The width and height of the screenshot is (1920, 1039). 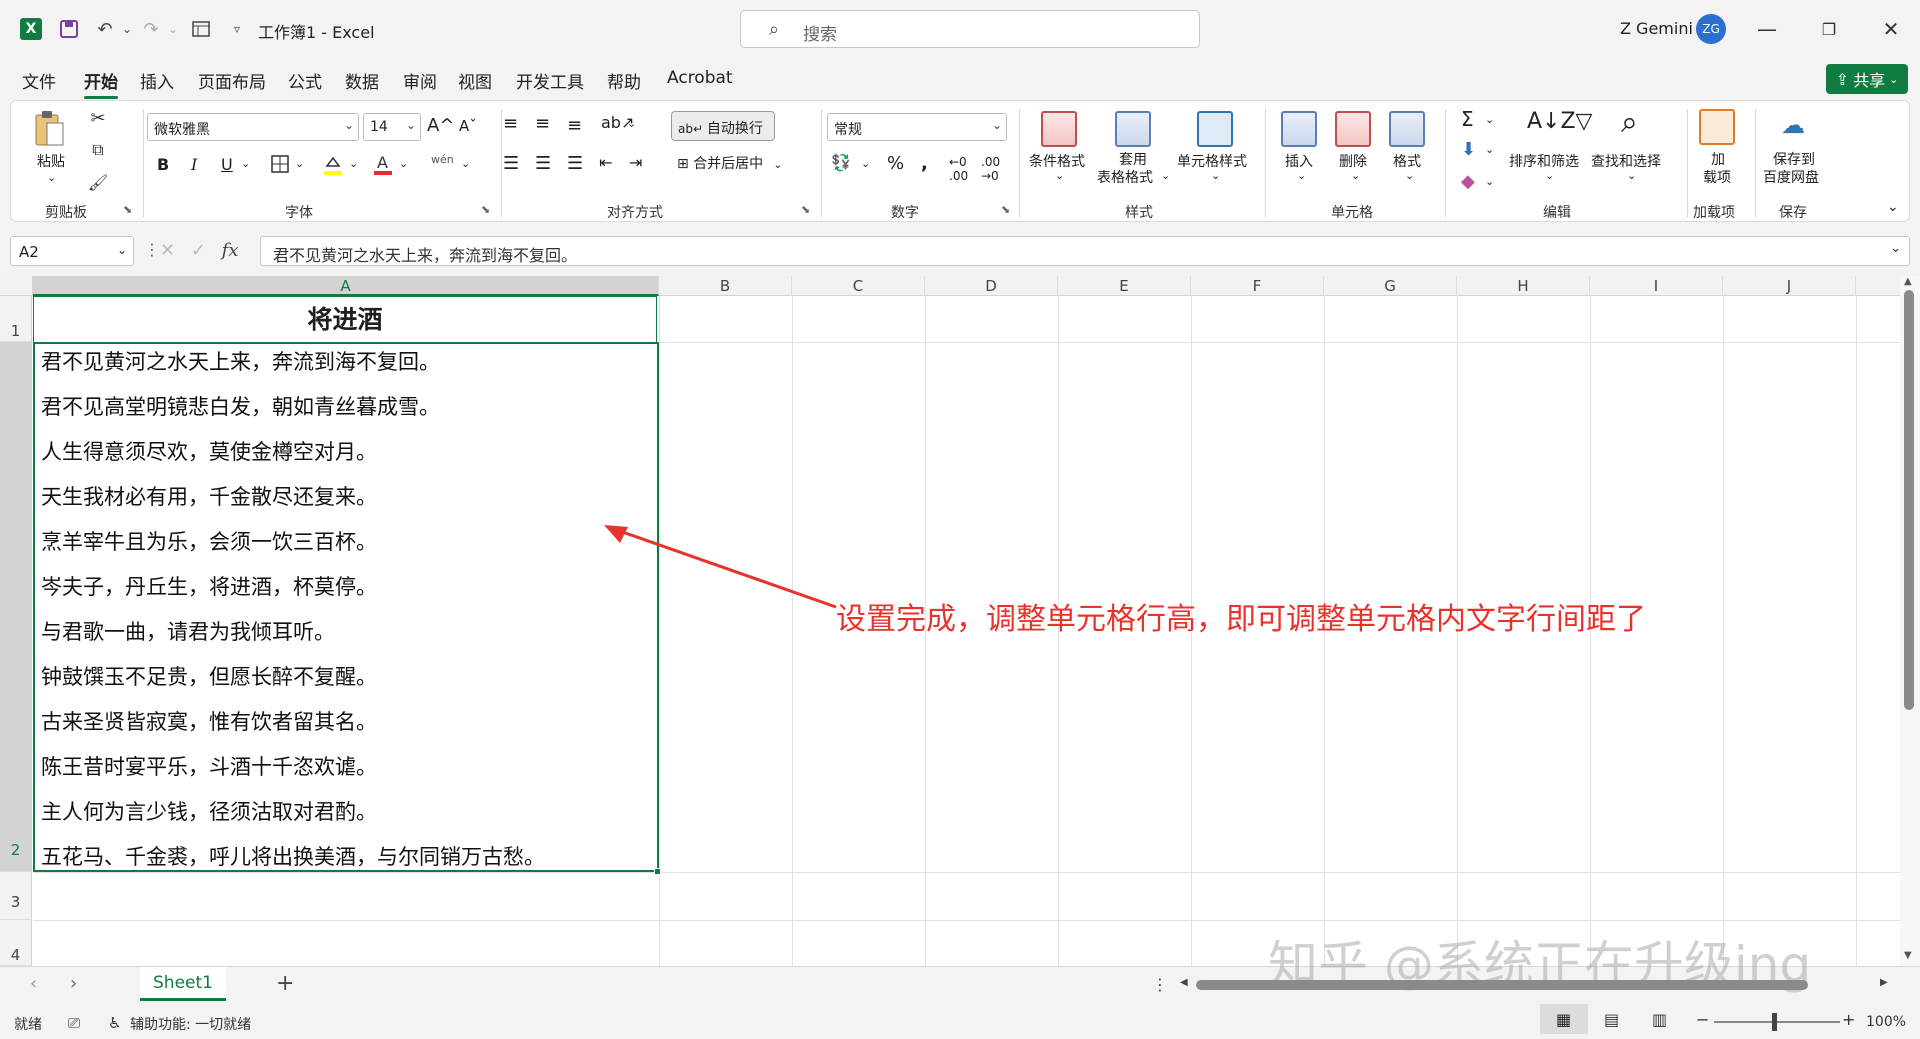 I want to click on insert-cells-button: 插入, so click(x=1299, y=161).